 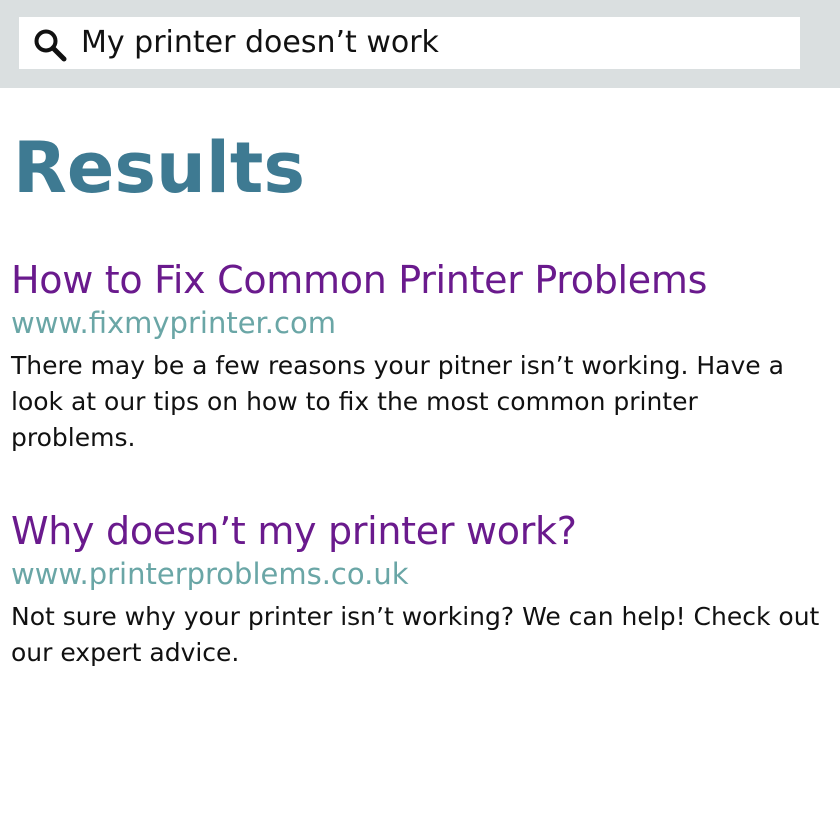 What do you see at coordinates (420, 531) in the screenshot?
I see `result-title-link: Why doesn’t my printer work?` at bounding box center [420, 531].